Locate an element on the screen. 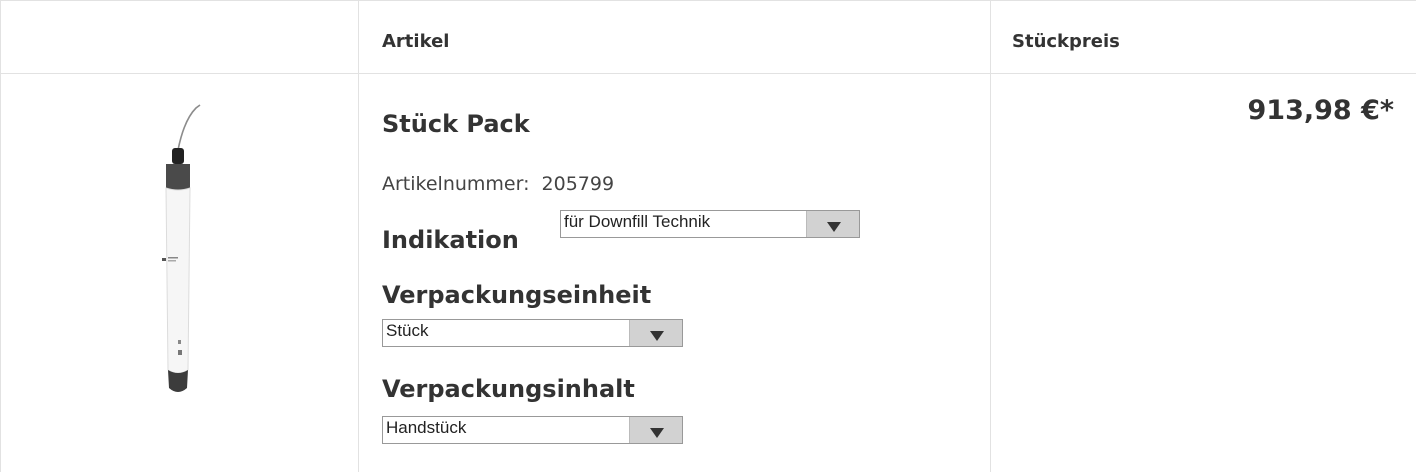 The width and height of the screenshot is (1416, 472). verpackungseinheit-dropdown-button is located at coordinates (655, 333).